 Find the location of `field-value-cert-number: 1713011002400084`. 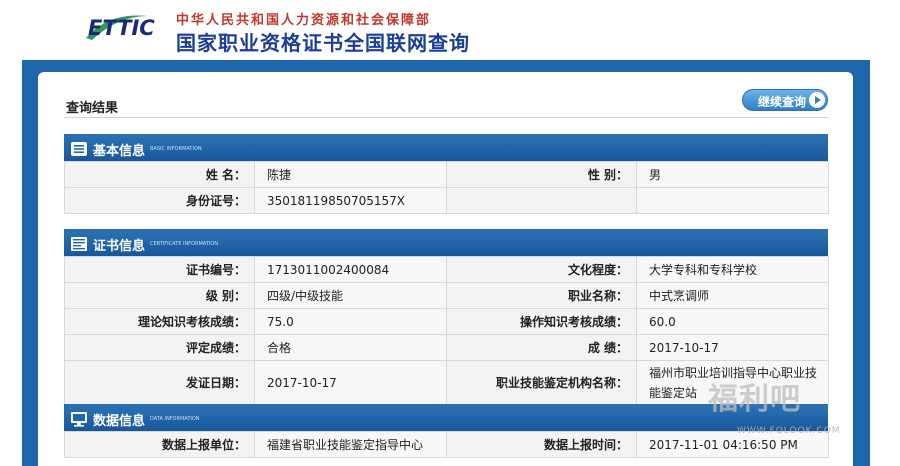

field-value-cert-number: 1713011002400084 is located at coordinates (350, 269).